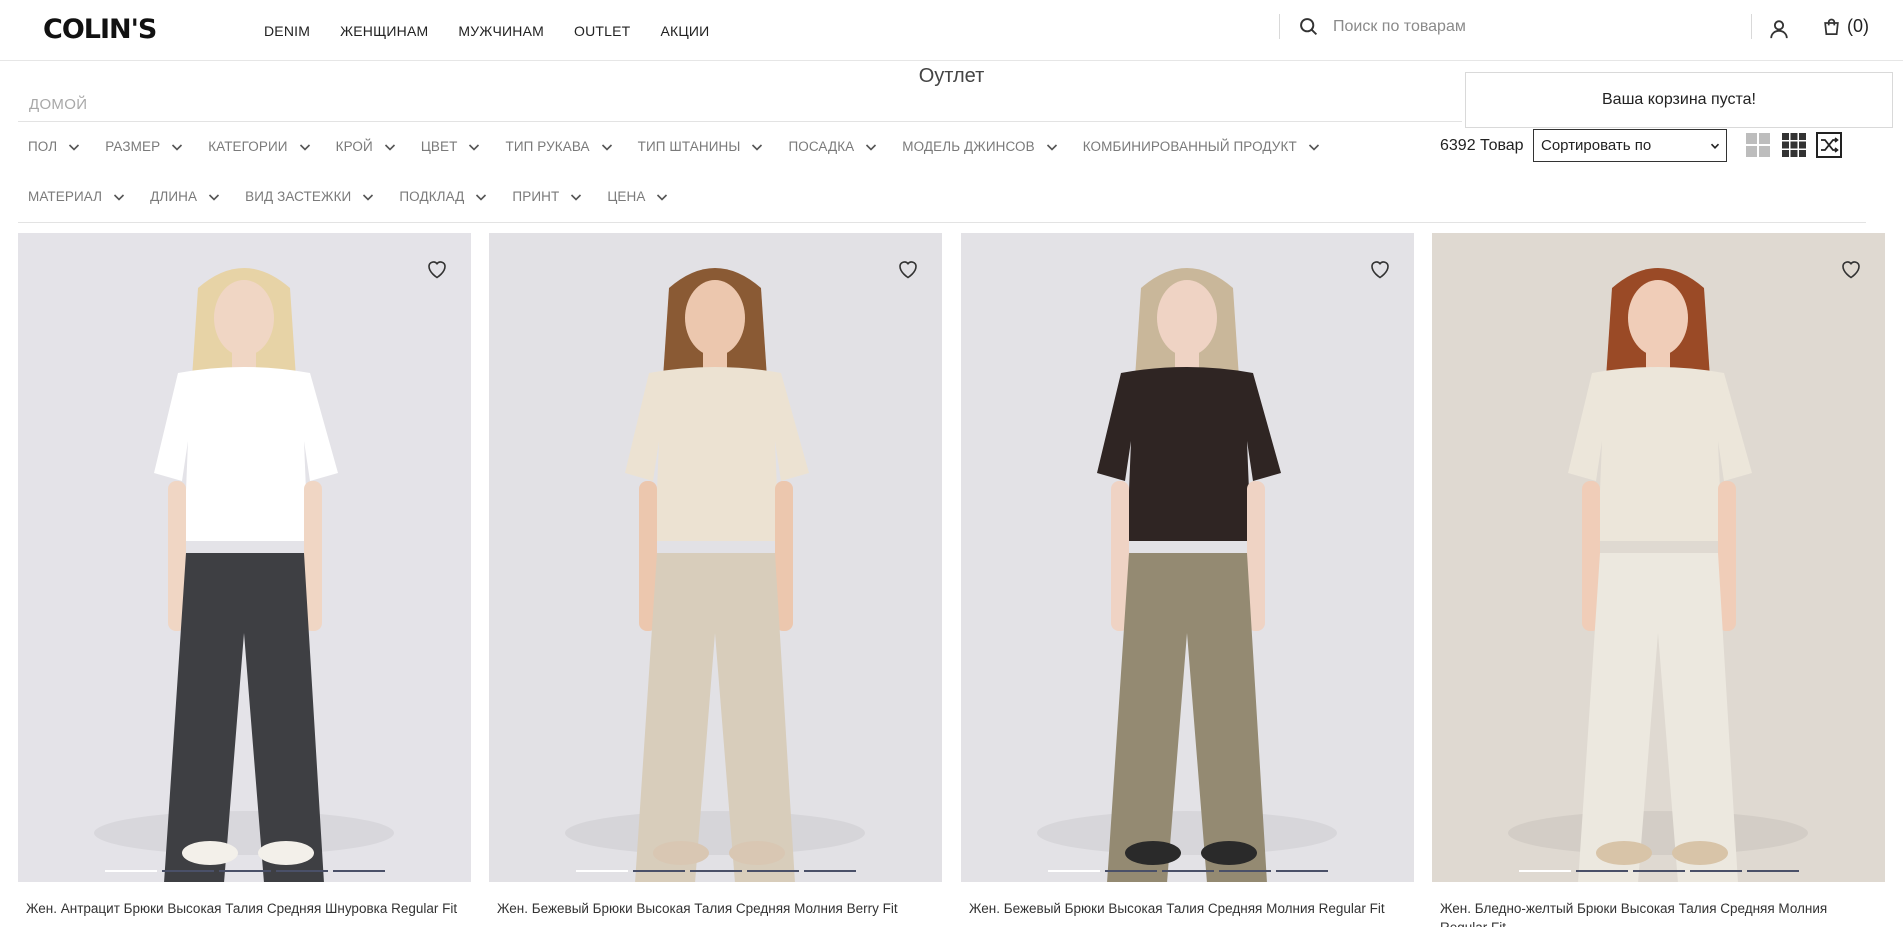 Image resolution: width=1903 pixels, height=927 pixels. Describe the element at coordinates (366, 146) in the screenshot. I see `filter-dropdown: КРОЙ` at that location.